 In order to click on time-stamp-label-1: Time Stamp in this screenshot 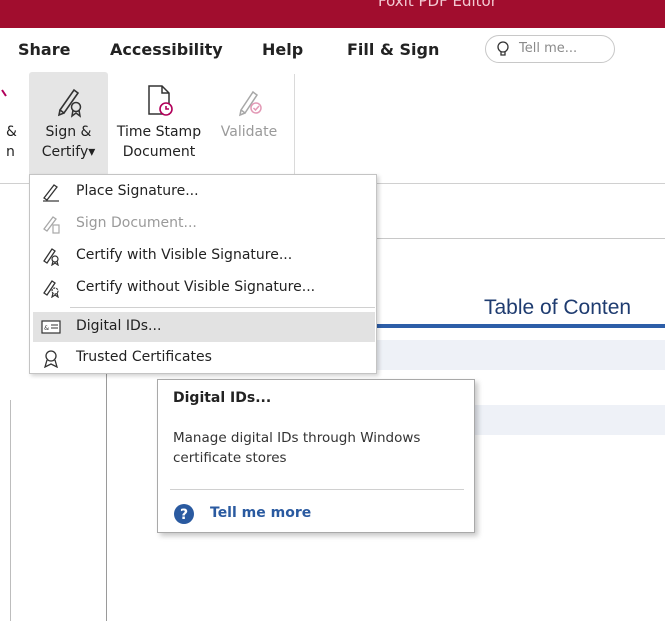, I will do `click(159, 132)`.